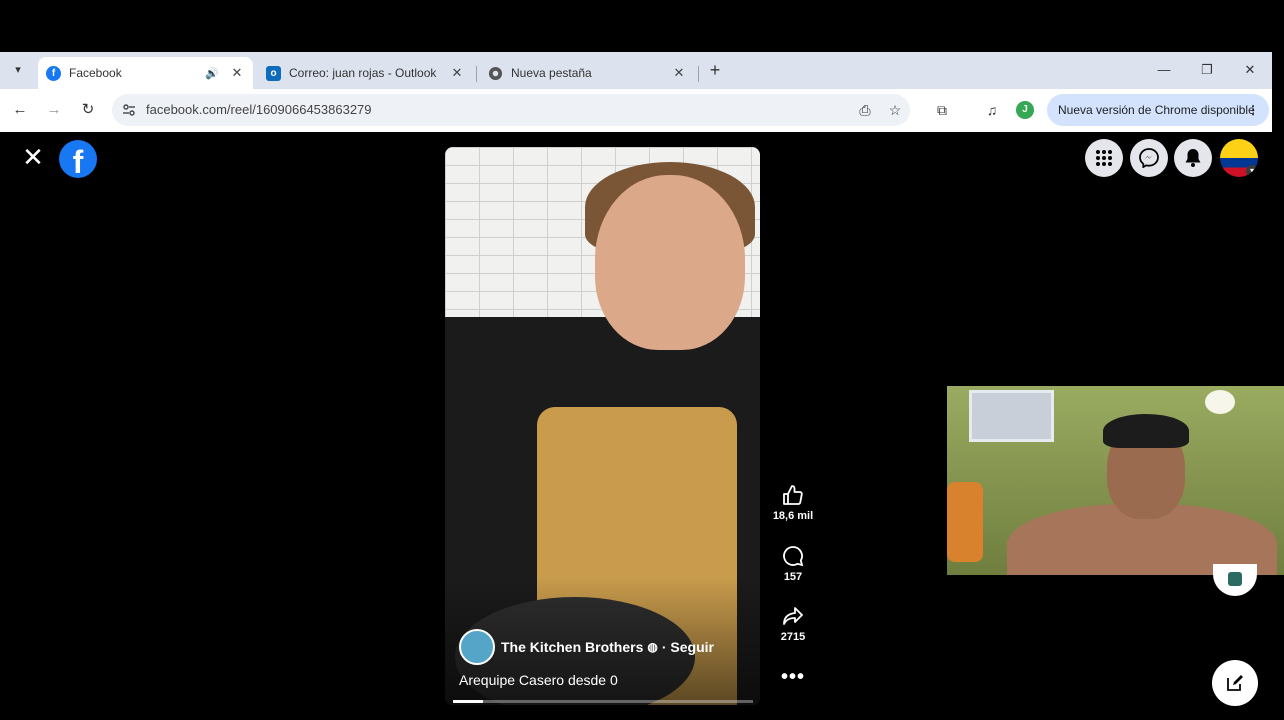 Image resolution: width=1284 pixels, height=720 pixels. Describe the element at coordinates (1207, 70) in the screenshot. I see `restore-icon: ❐` at that location.